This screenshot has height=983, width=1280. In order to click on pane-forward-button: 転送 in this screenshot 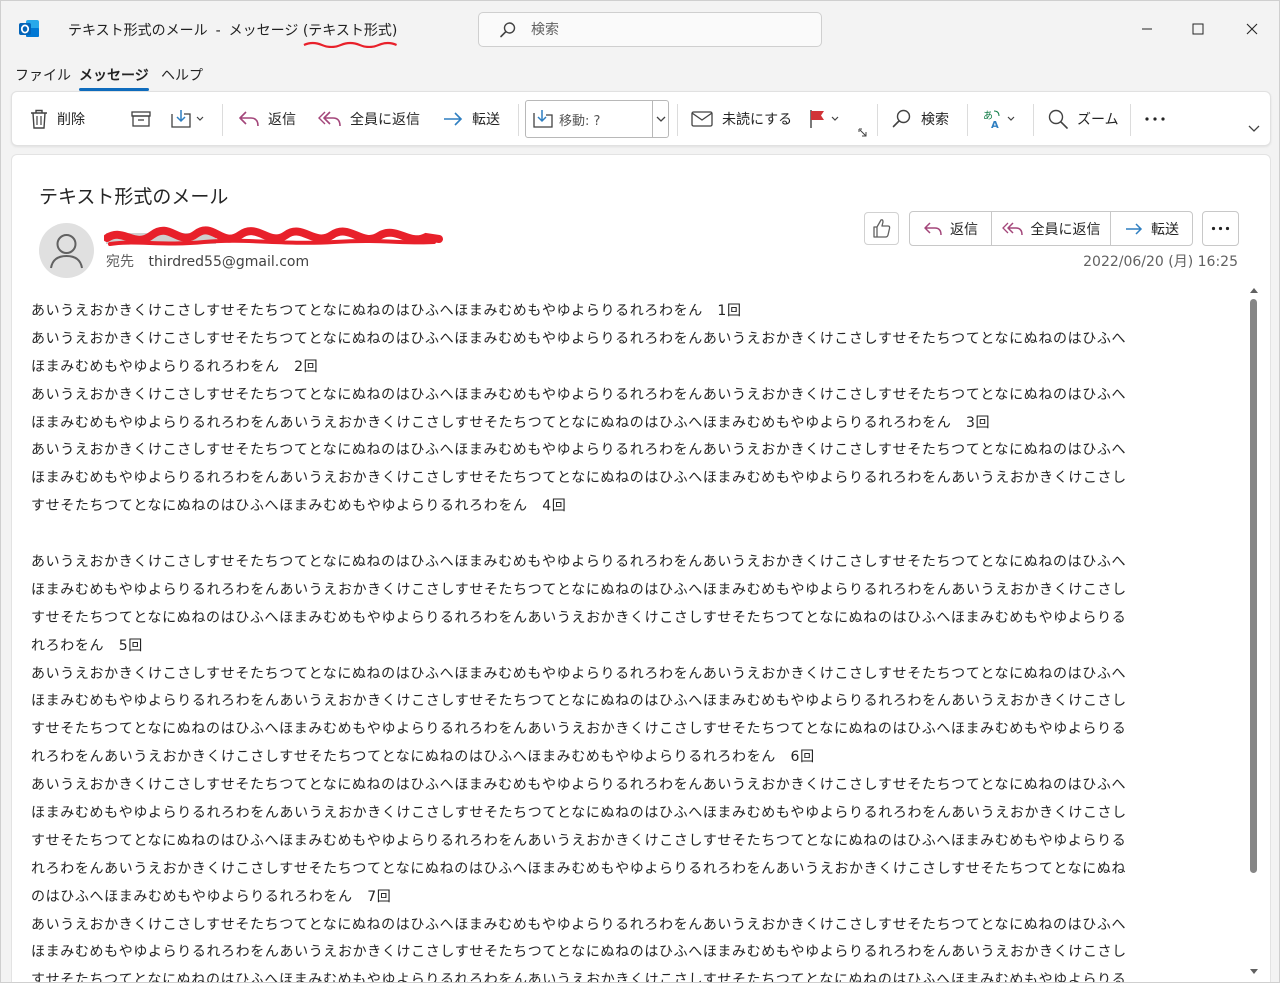, I will do `click(1151, 228)`.